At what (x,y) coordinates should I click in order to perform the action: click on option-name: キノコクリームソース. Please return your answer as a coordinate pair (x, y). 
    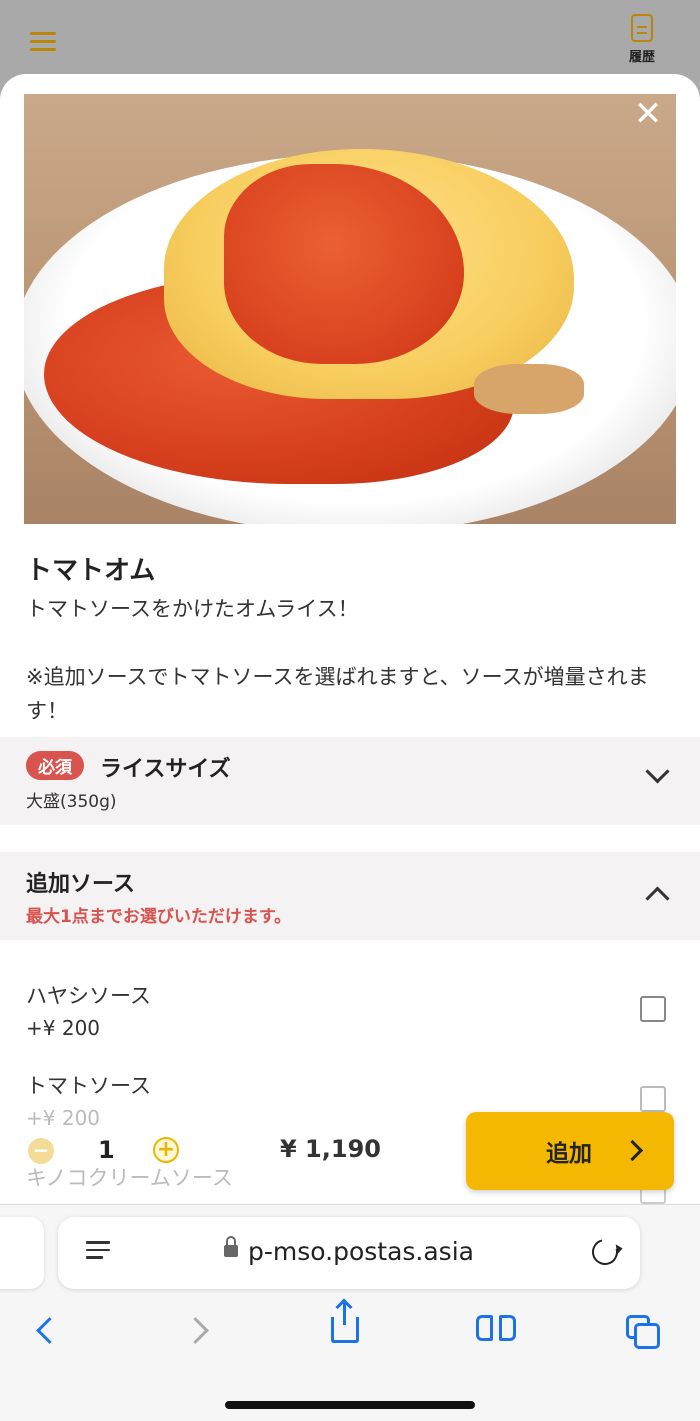
    Looking at the image, I should click on (129, 1178).